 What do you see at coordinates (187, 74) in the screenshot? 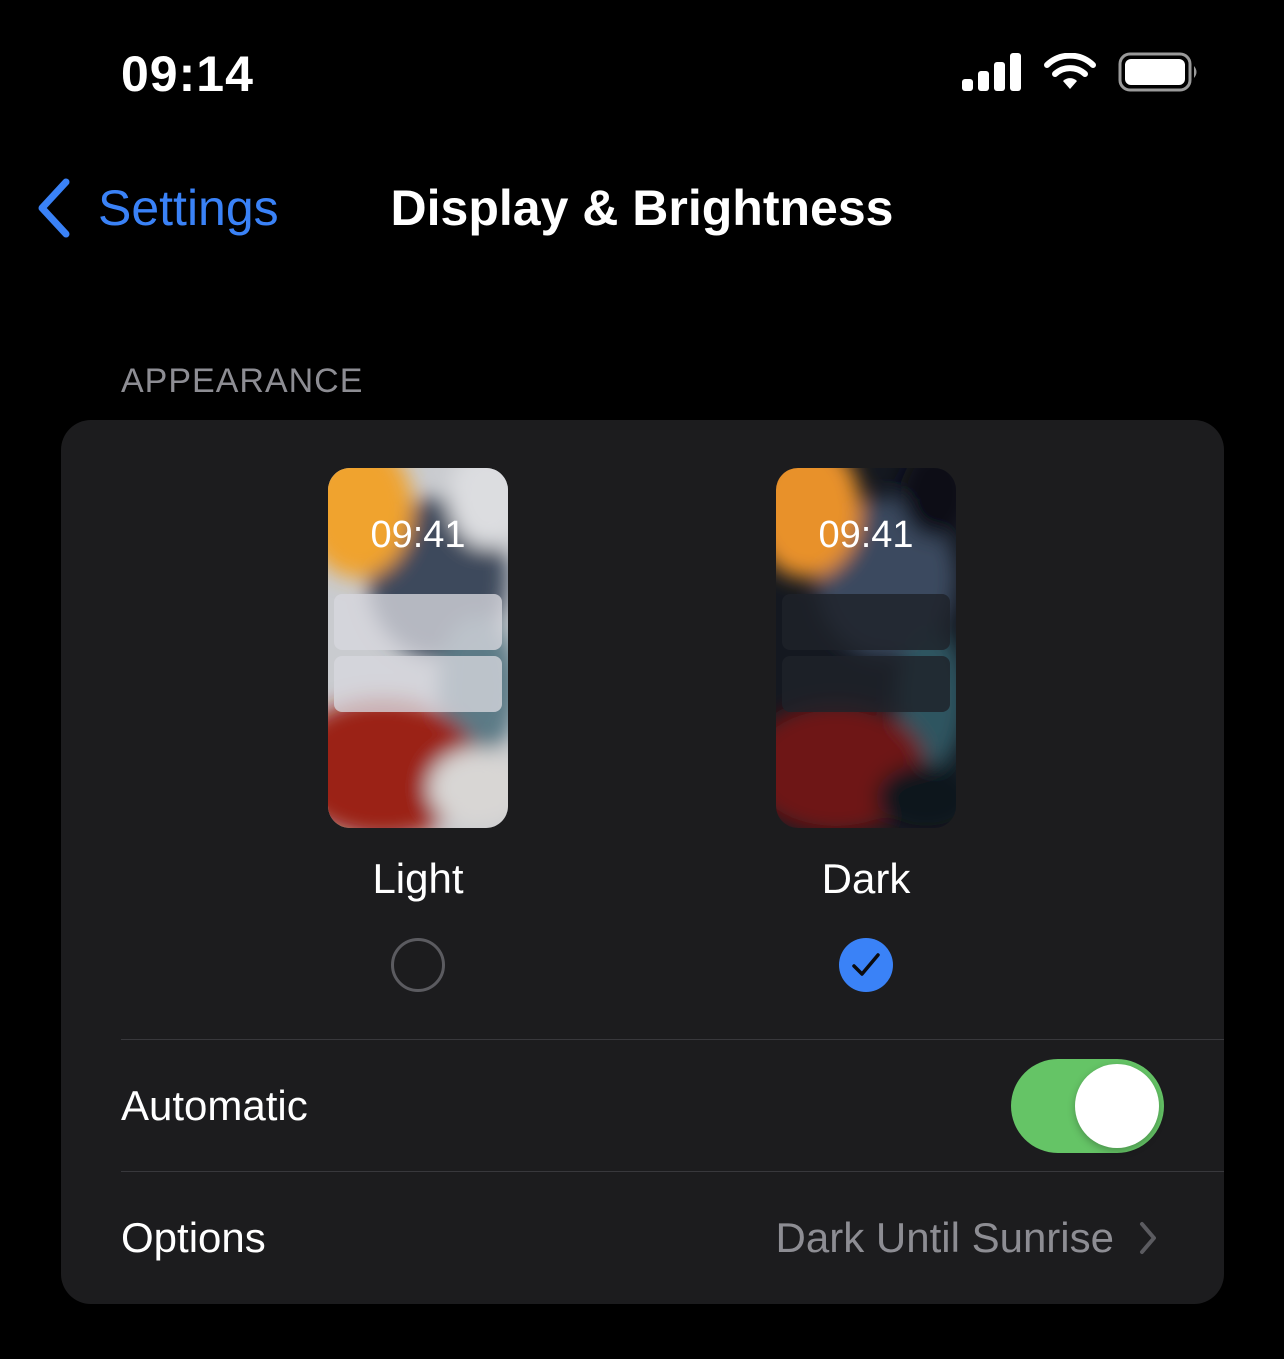
I see `status-time: 09:14` at bounding box center [187, 74].